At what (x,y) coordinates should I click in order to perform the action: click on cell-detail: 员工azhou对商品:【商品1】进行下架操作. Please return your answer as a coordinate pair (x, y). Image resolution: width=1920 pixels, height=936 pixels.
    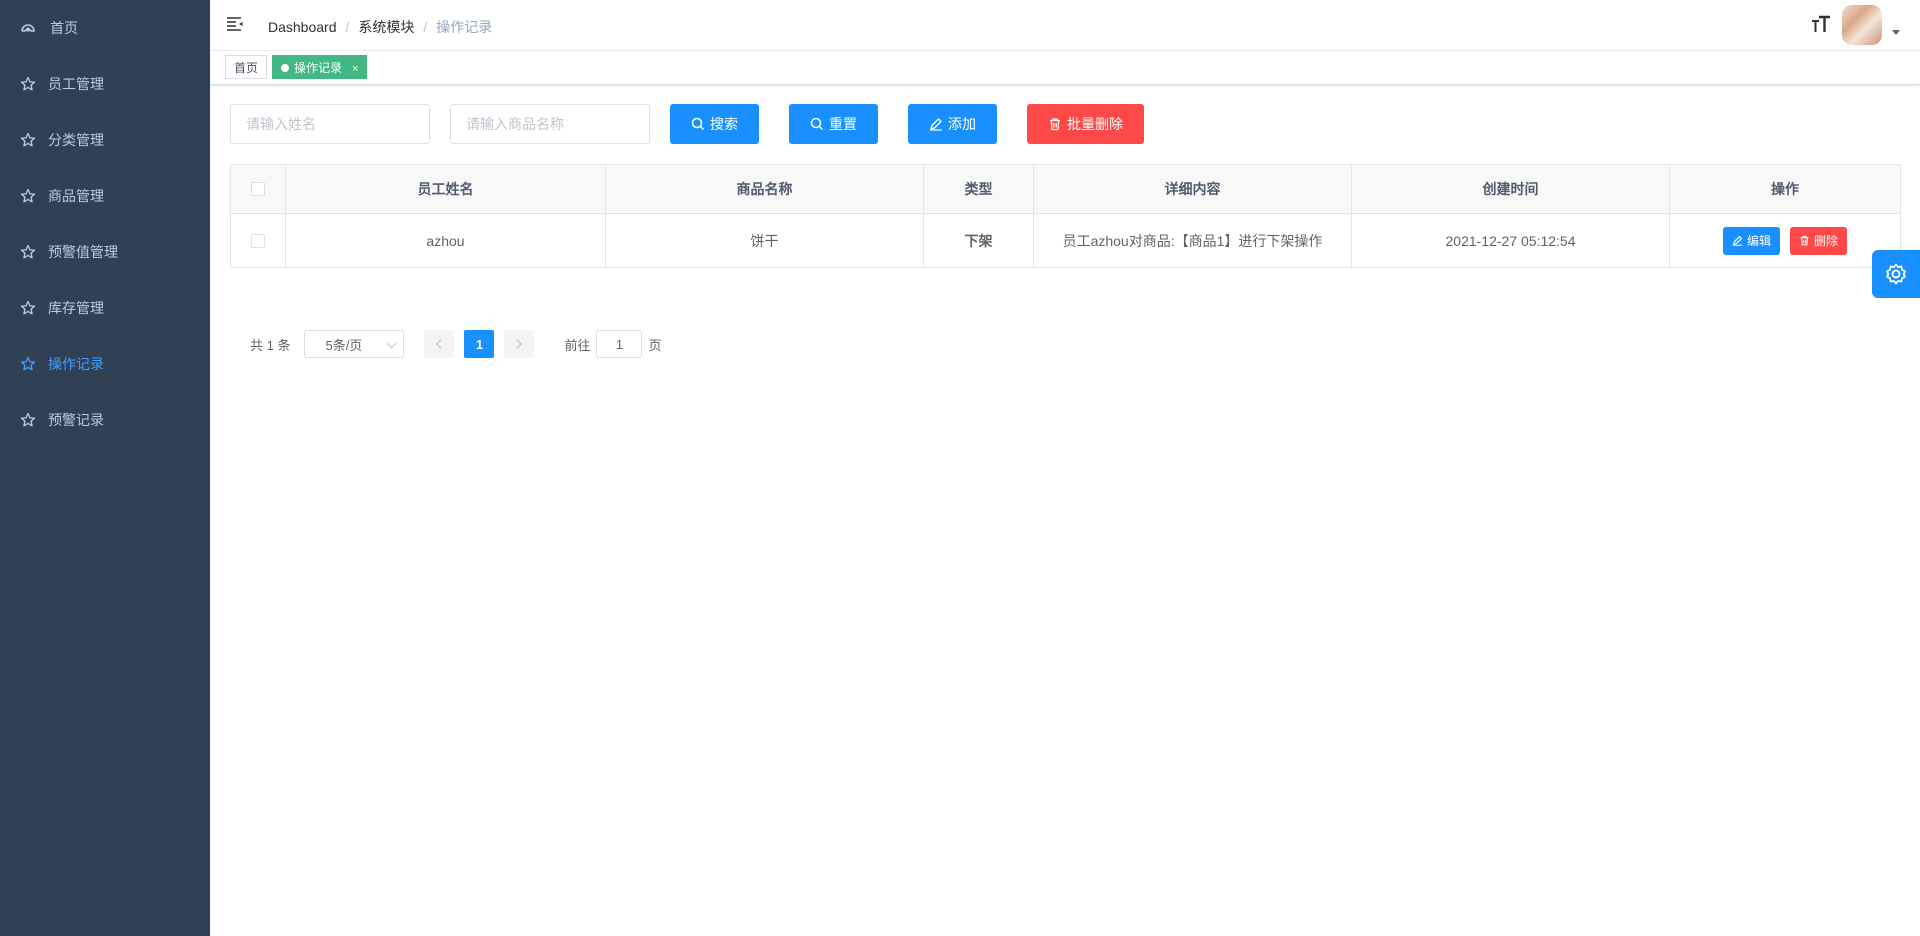
    Looking at the image, I should click on (1193, 240).